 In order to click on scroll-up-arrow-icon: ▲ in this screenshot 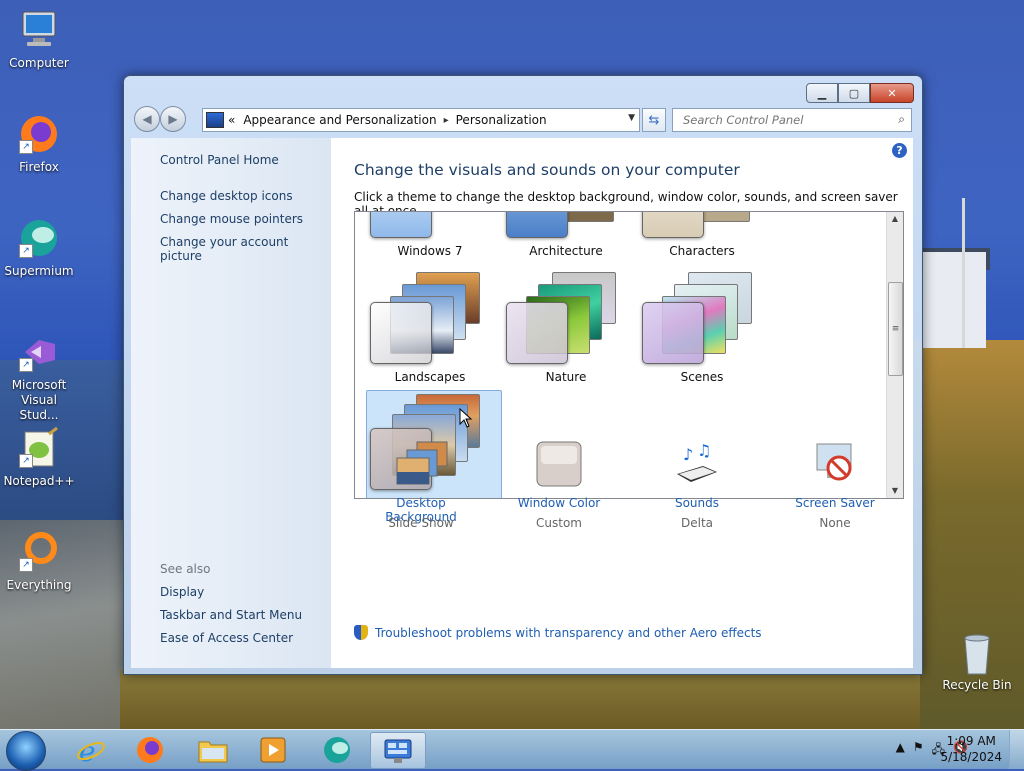, I will do `click(895, 219)`.